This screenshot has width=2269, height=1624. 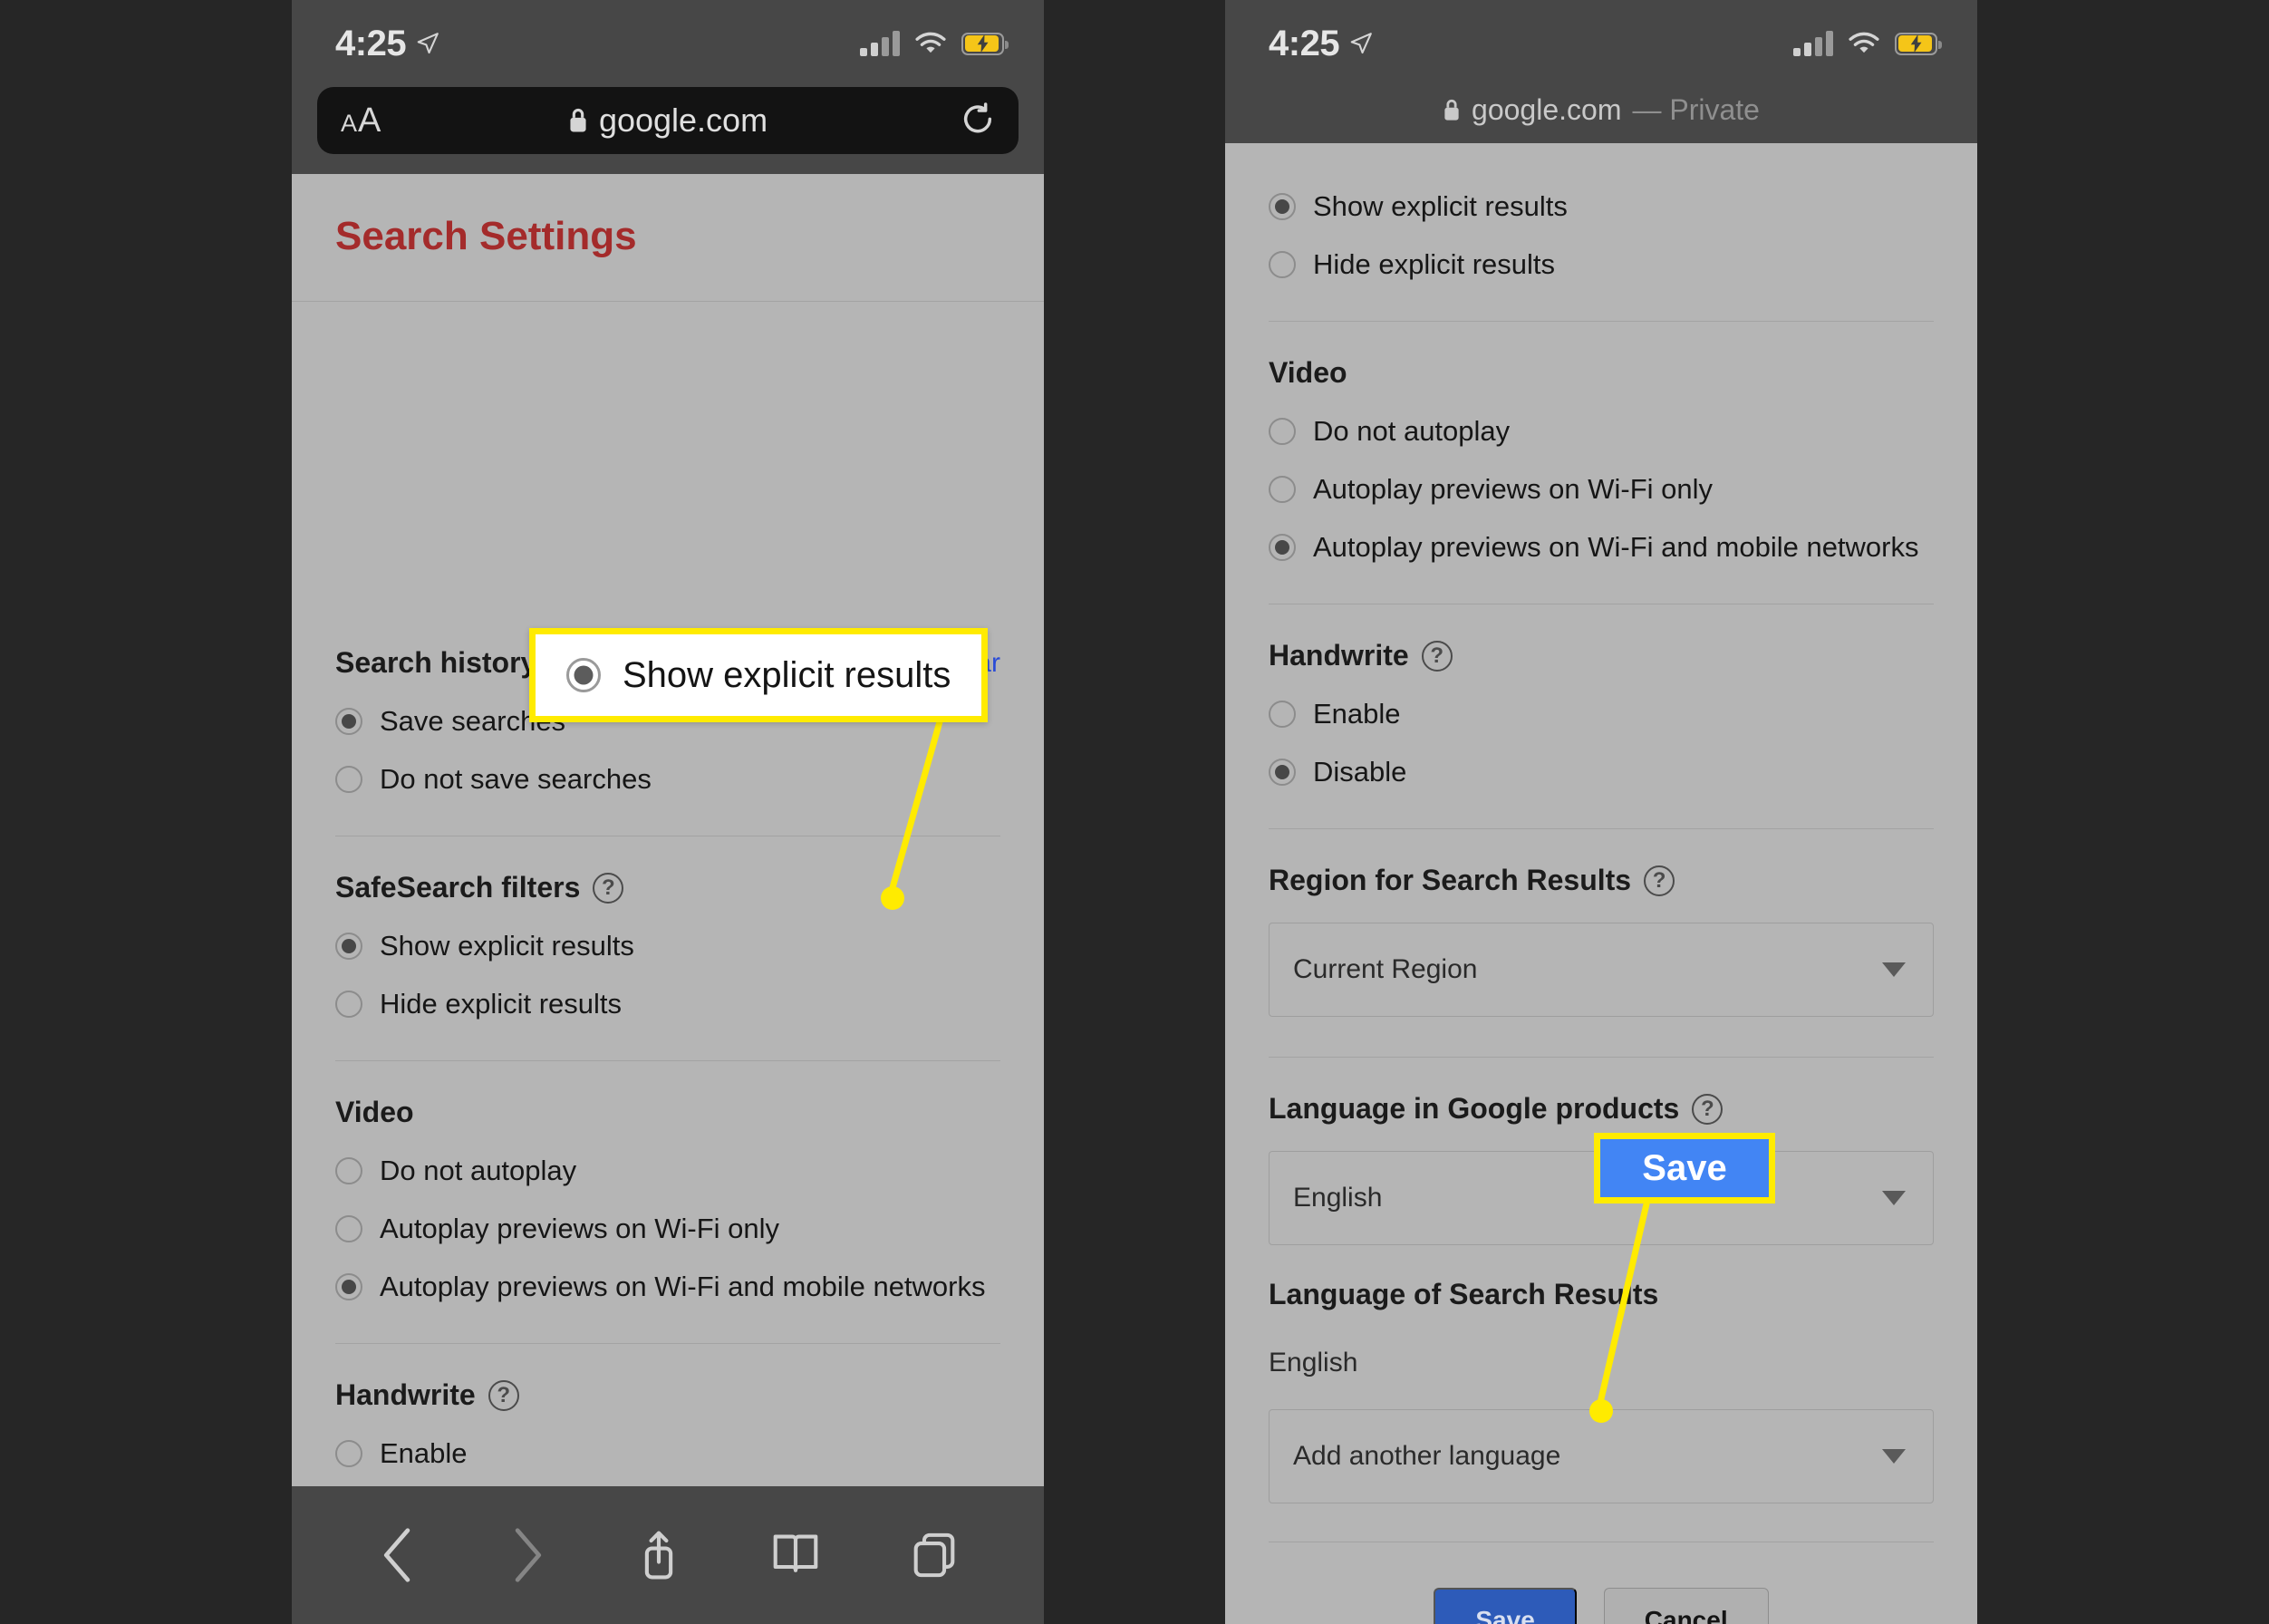 What do you see at coordinates (668, 43) in the screenshot?
I see `left-status-bar: 4:25` at bounding box center [668, 43].